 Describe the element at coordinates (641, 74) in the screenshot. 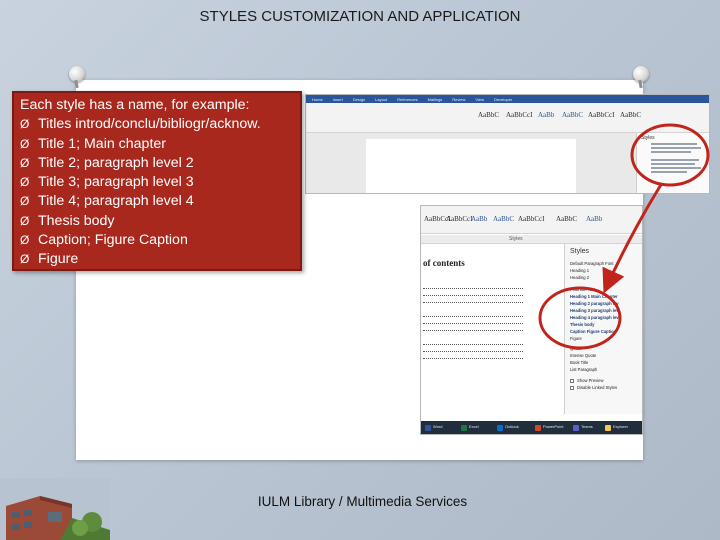

I see `pushpin-right` at that location.